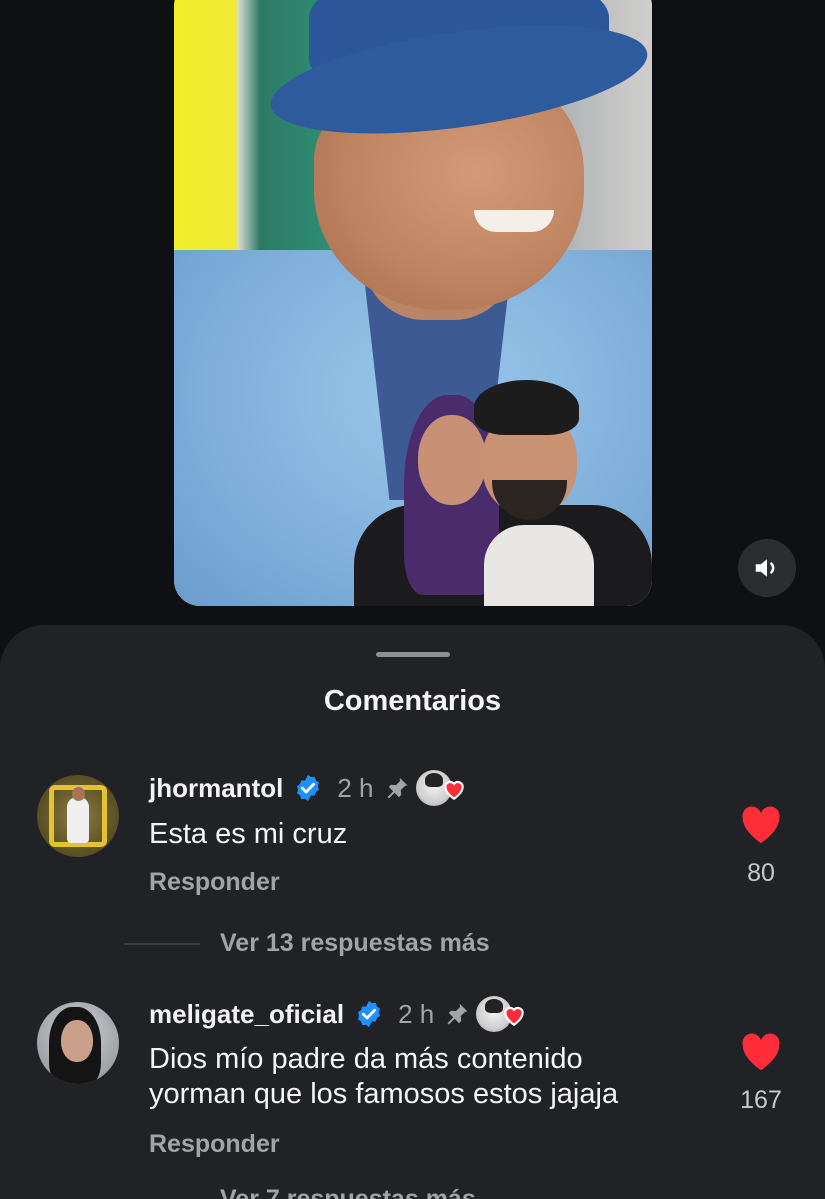 Image resolution: width=825 pixels, height=1199 pixels. Describe the element at coordinates (412, 701) in the screenshot. I see `sheet-title: Comentarios` at that location.